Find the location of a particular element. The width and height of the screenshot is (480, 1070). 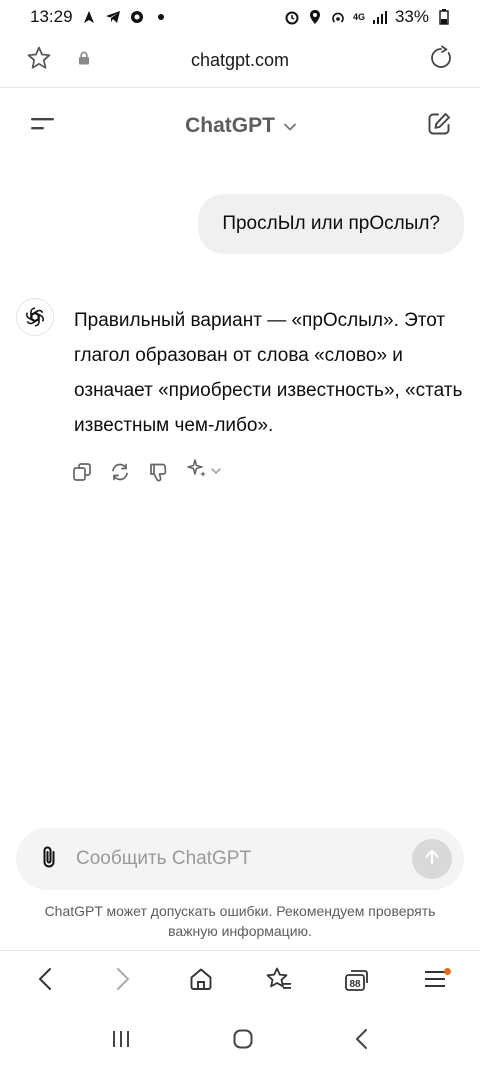

browser-url-bar: chatgpt.com is located at coordinates (240, 61).